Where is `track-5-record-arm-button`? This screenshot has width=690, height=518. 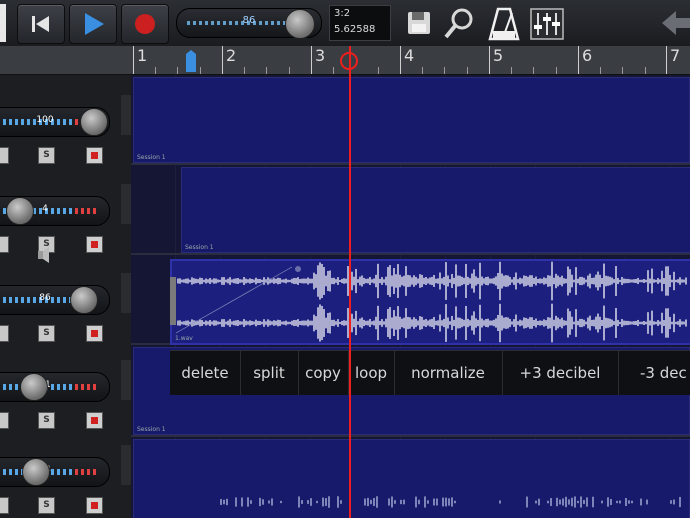
track-5-record-arm-button is located at coordinates (94, 505).